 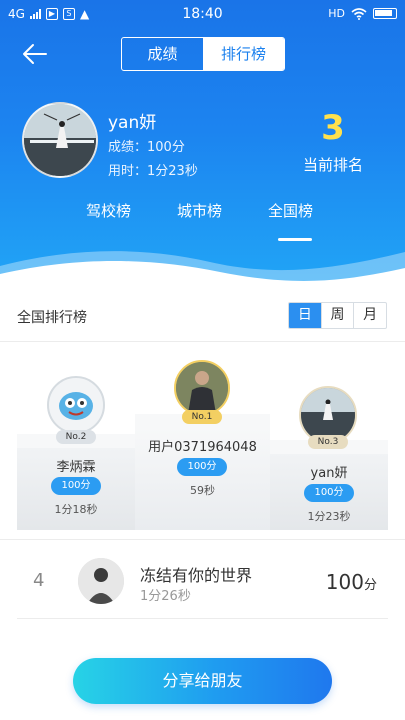 I want to click on current-rank-label: 当前排名, so click(x=332, y=165).